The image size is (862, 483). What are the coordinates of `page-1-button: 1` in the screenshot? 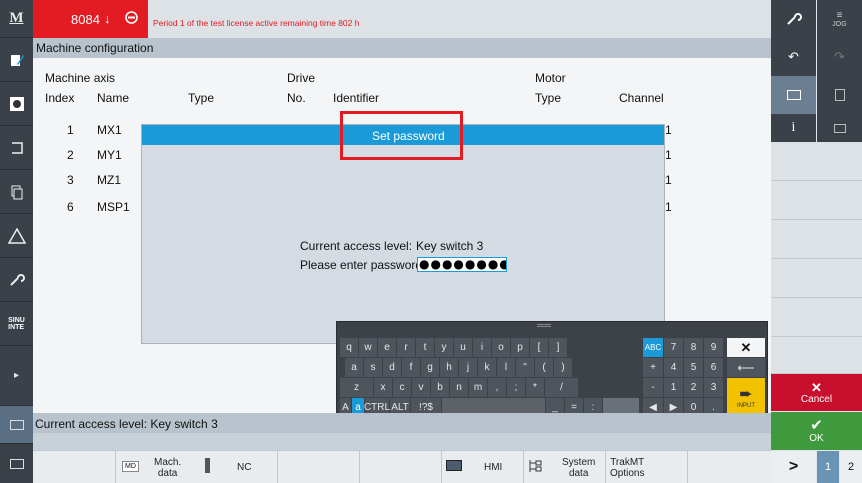 It's located at (828, 467).